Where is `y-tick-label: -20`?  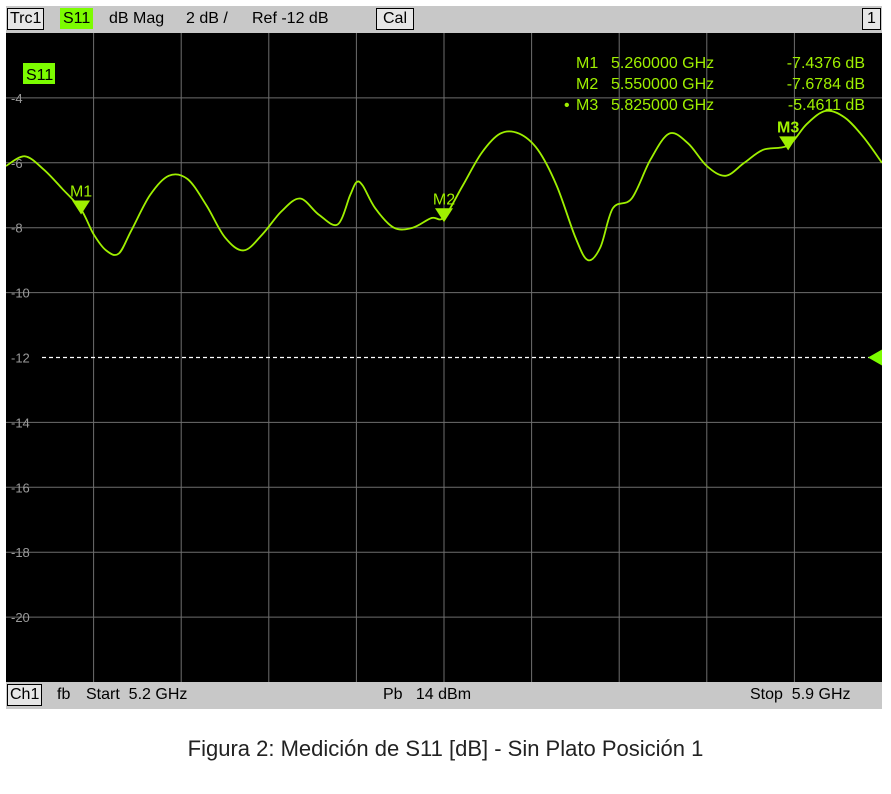 y-tick-label: -20 is located at coordinates (20, 617).